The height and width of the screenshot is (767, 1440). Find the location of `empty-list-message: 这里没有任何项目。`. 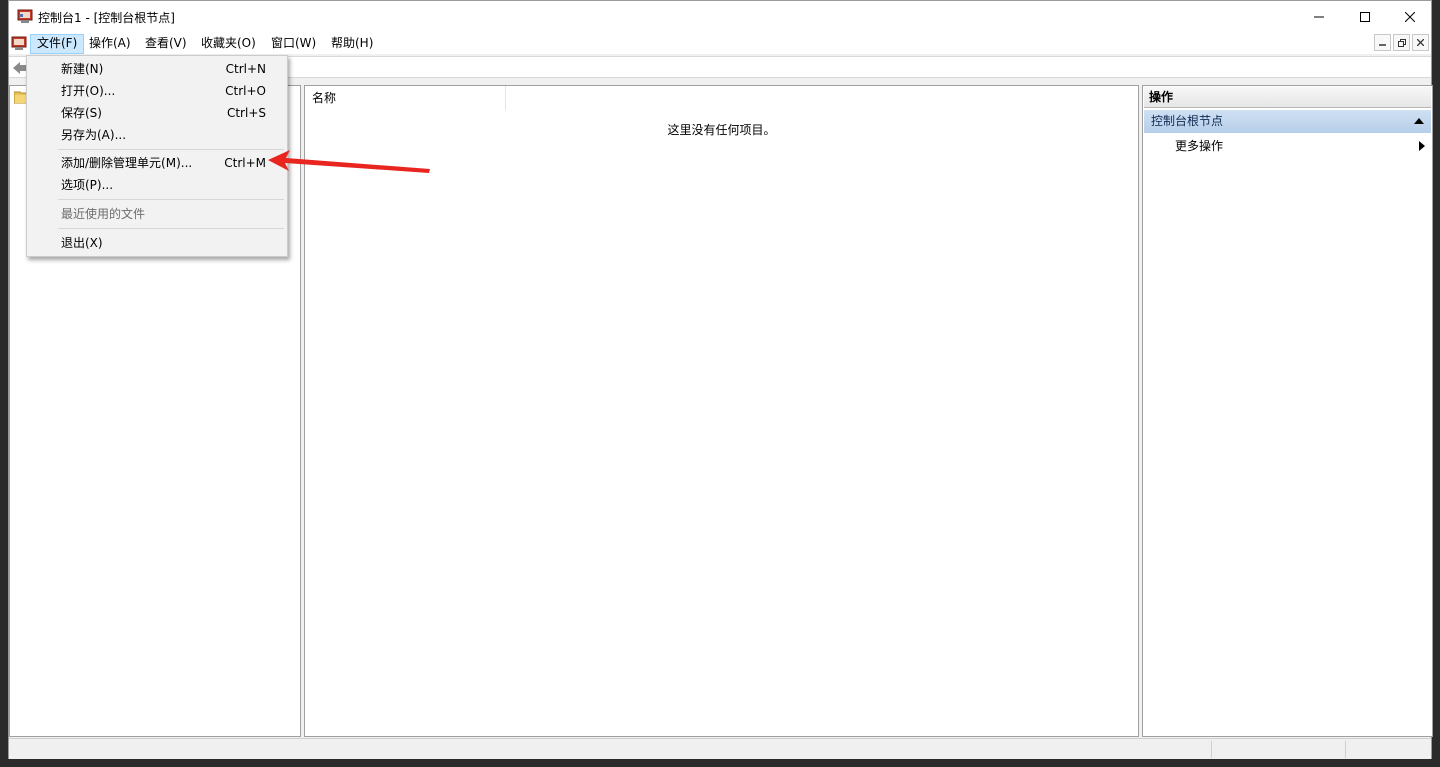

empty-list-message: 这里没有任何项目。 is located at coordinates (721, 130).